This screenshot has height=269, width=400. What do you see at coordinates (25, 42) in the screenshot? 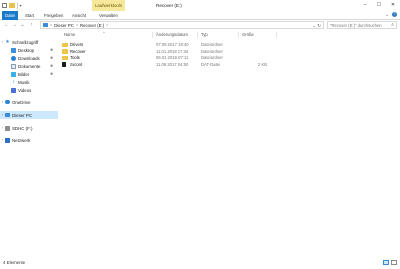
I see `nav-item-label: Schnellzugriff` at bounding box center [25, 42].